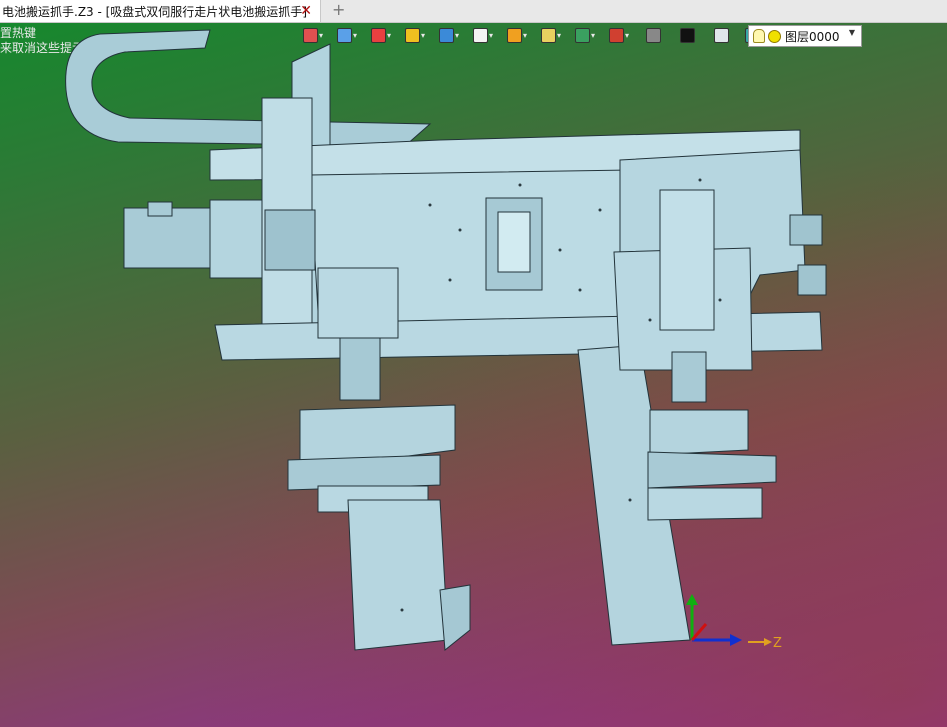 This screenshot has height=727, width=947. What do you see at coordinates (398, 575) in the screenshot?
I see `left-column` at bounding box center [398, 575].